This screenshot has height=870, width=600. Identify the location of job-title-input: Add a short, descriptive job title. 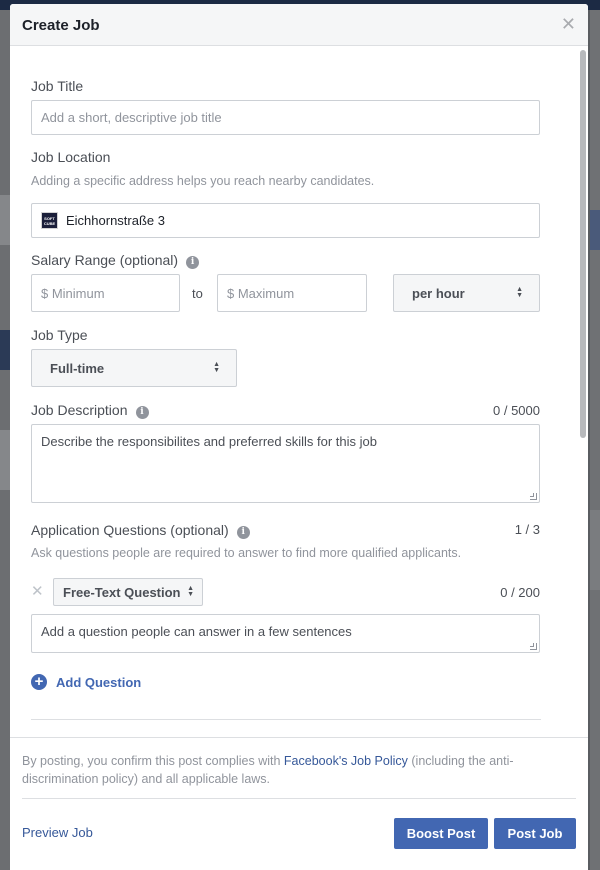
(285, 117).